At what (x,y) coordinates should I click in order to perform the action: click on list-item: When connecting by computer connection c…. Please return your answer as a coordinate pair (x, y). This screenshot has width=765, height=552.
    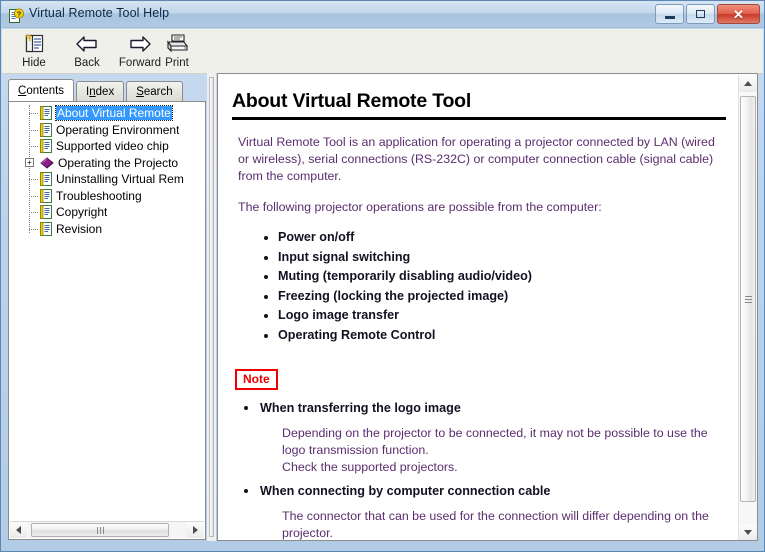
    Looking at the image, I should click on (483, 511).